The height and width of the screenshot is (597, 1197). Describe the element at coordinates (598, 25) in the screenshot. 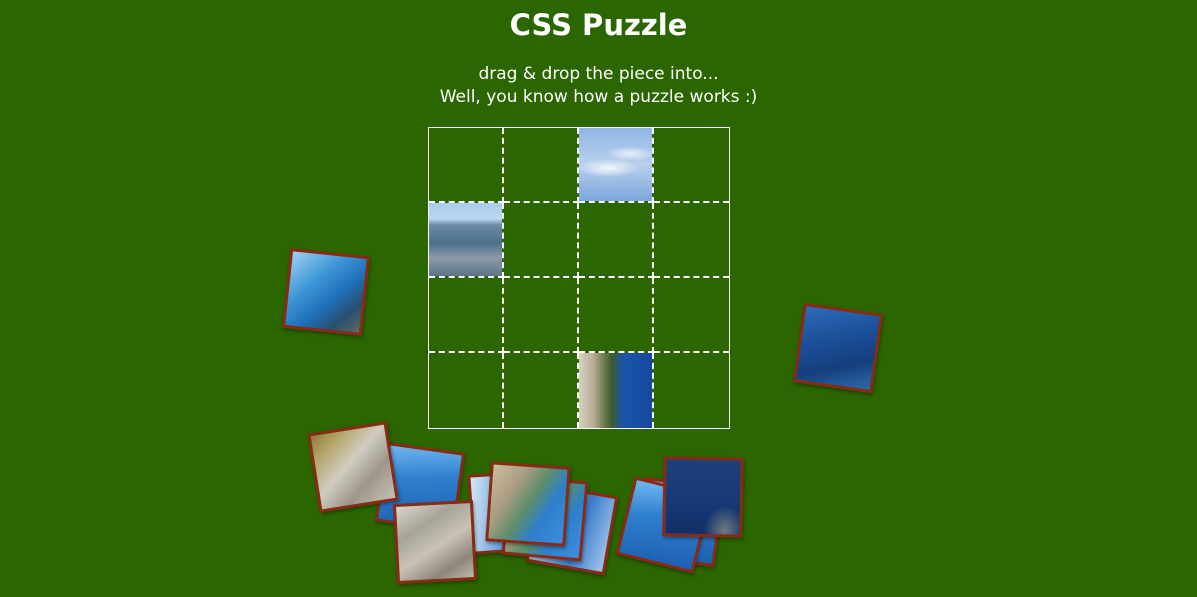

I see `page-title: CSS Puzzle` at that location.